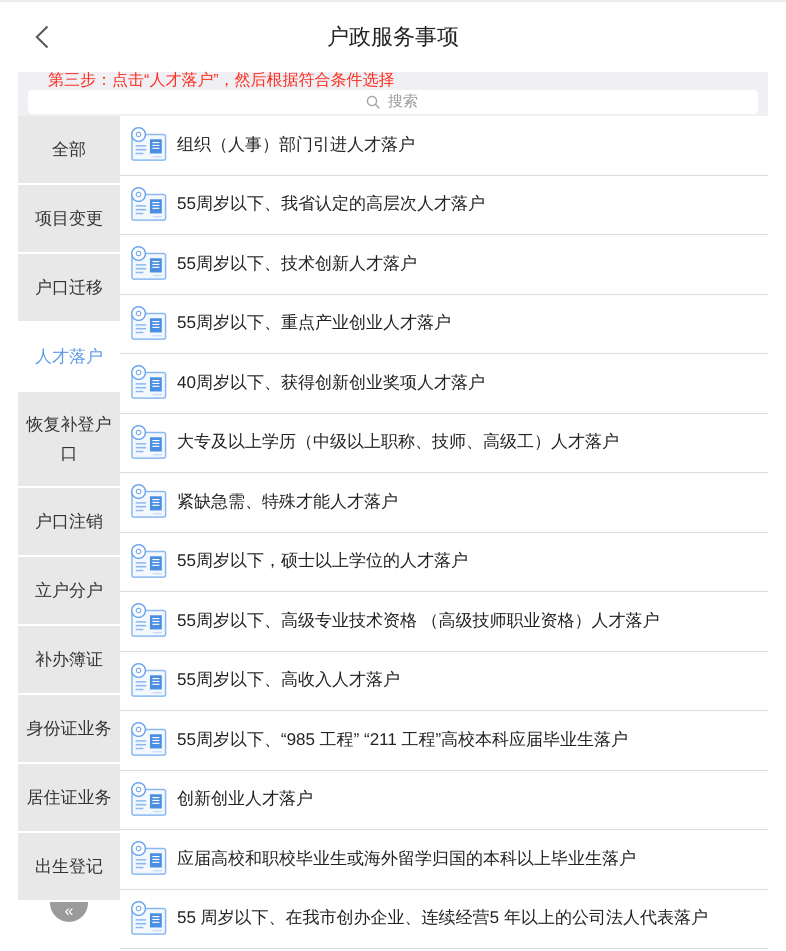  Describe the element at coordinates (444, 681) in the screenshot. I see `service-item: 55周岁以下、高收入人才落户` at that location.